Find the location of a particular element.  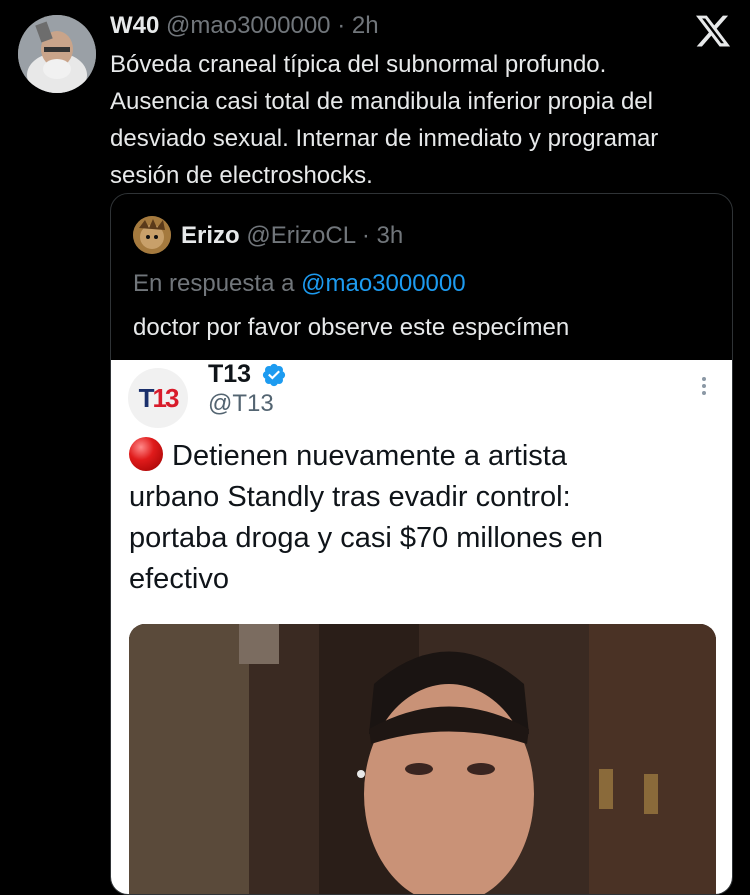

author-name: W40 is located at coordinates (134, 25).